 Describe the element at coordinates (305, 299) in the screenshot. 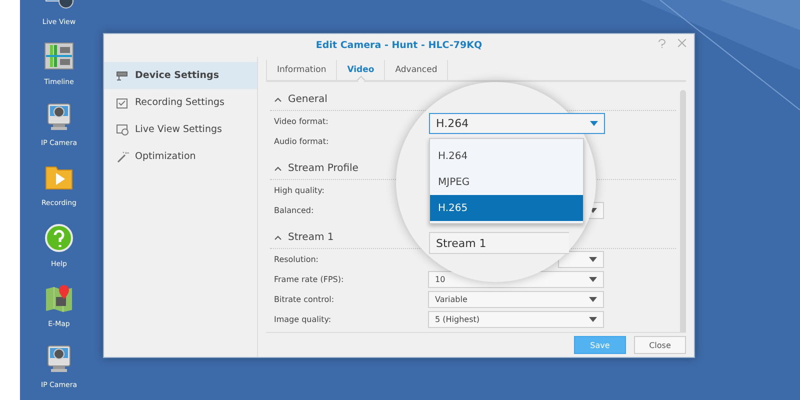

I see `field-label: Bitrate control:` at that location.